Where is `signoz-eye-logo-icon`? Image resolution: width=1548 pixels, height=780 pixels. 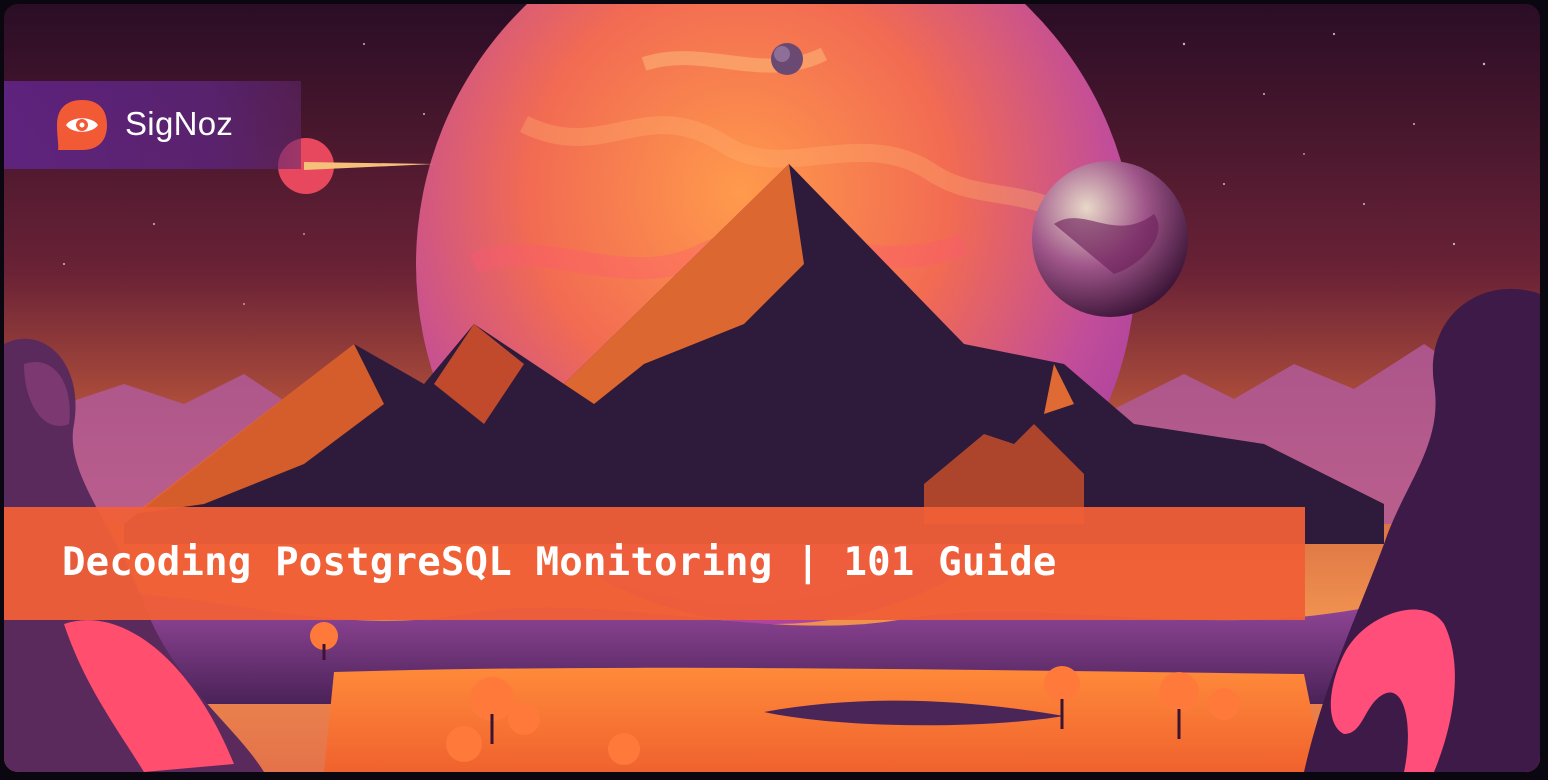 signoz-eye-logo-icon is located at coordinates (82, 125).